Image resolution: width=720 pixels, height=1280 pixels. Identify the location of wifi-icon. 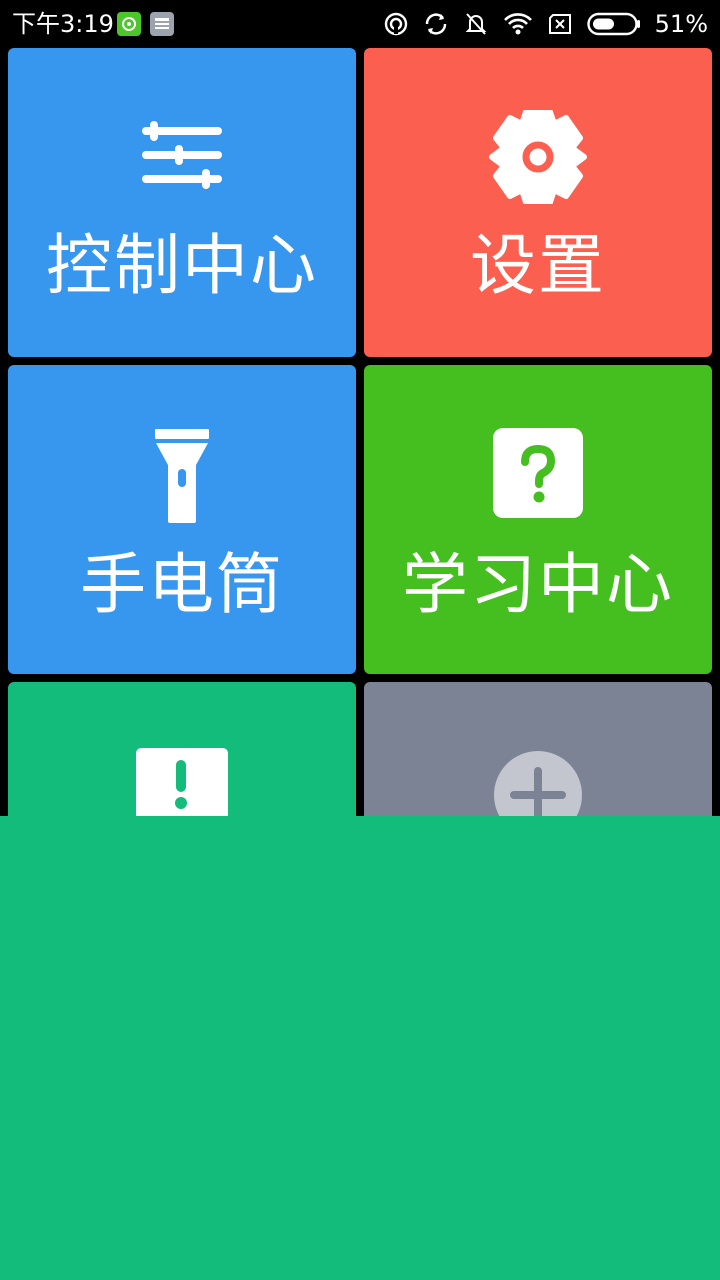
(518, 24).